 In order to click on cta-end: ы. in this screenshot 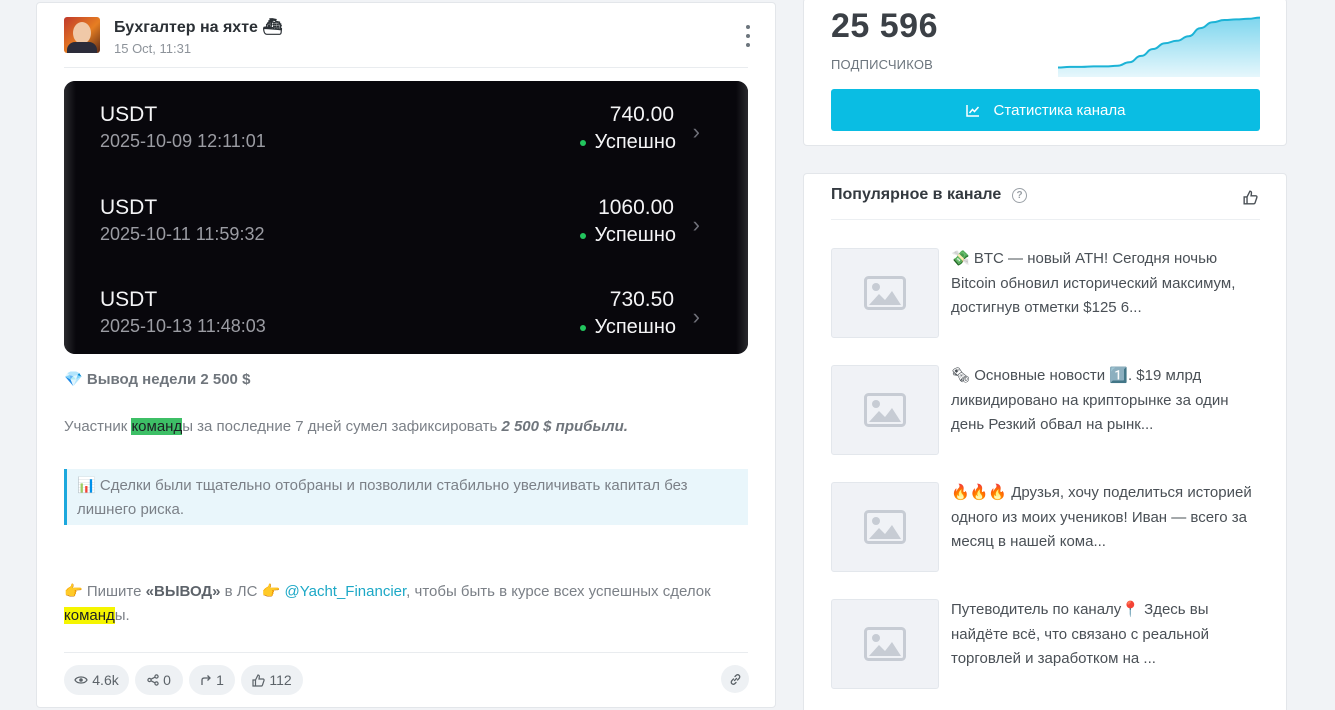, I will do `click(122, 615)`.